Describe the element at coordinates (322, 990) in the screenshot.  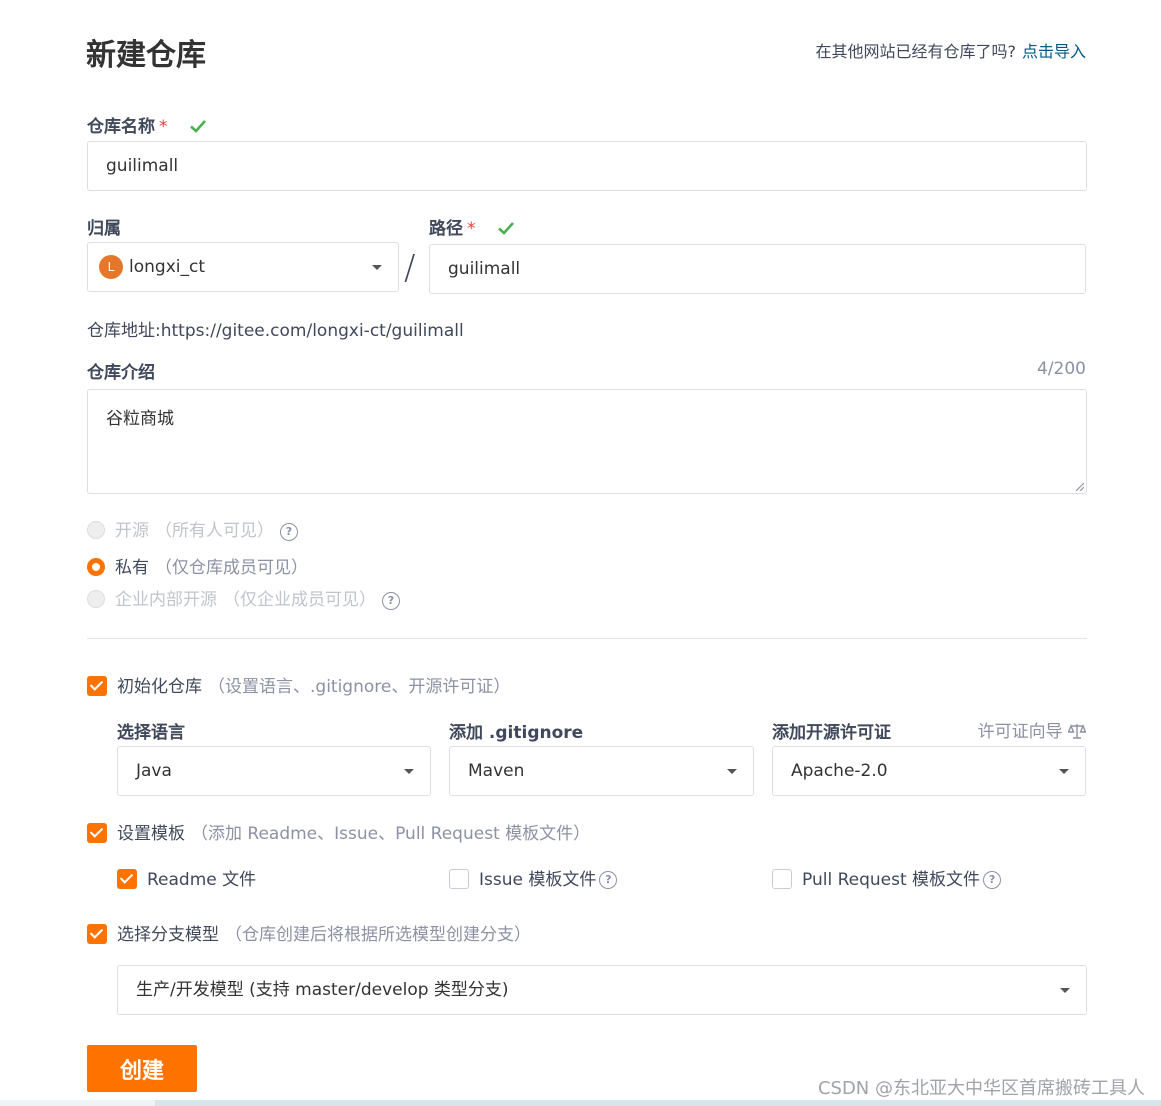
I see `branch-model-value: 生产/开发模型 (支持 master/develop 类型分支)` at that location.